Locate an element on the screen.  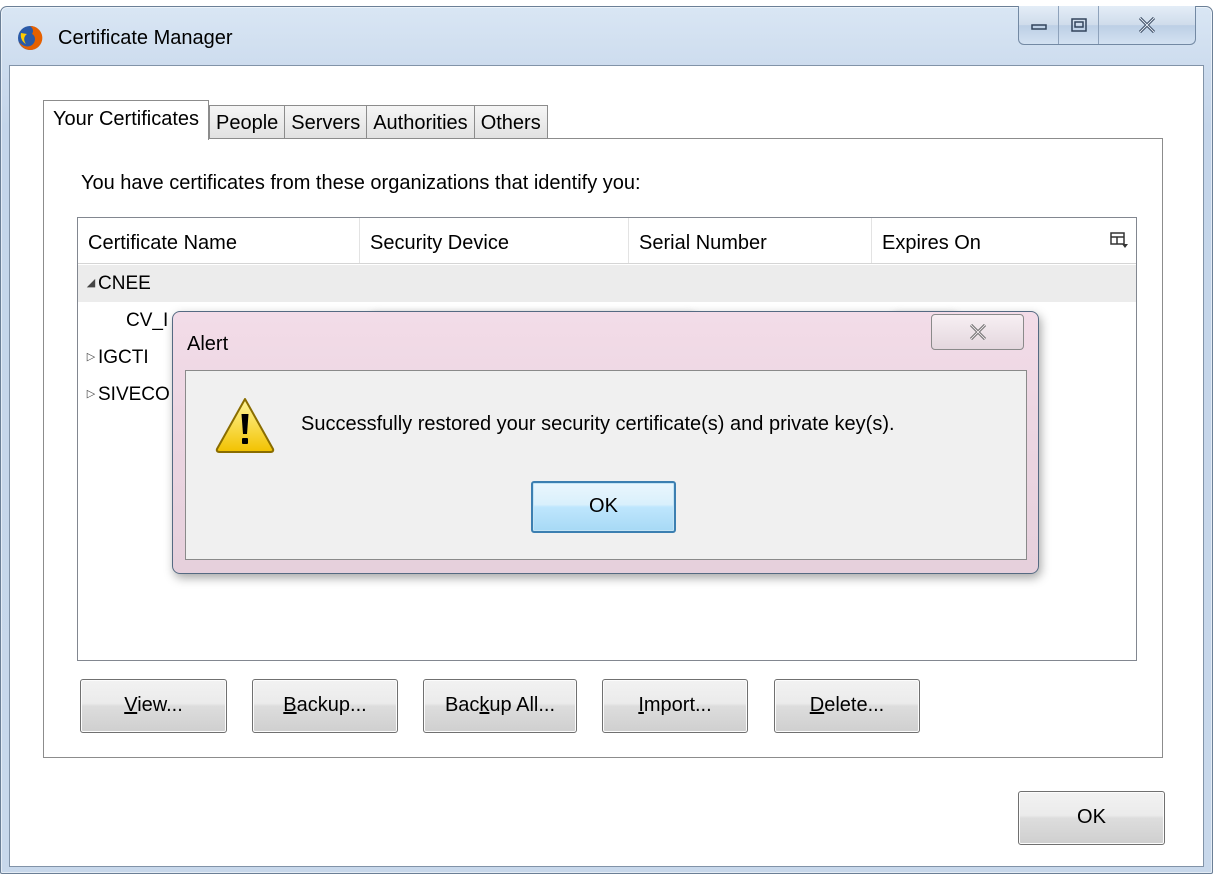
backup-accesskey: B is located at coordinates (290, 705).